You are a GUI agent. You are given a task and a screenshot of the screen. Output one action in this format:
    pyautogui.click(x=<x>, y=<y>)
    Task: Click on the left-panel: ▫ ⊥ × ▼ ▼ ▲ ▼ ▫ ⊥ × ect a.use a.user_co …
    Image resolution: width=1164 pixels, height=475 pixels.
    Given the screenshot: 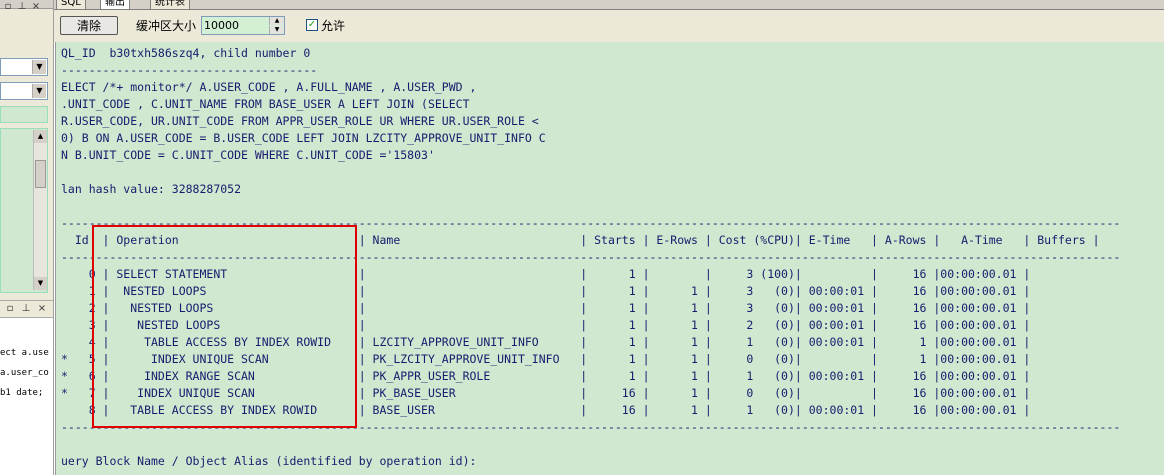 What is the action you would take?
    pyautogui.click(x=27, y=237)
    